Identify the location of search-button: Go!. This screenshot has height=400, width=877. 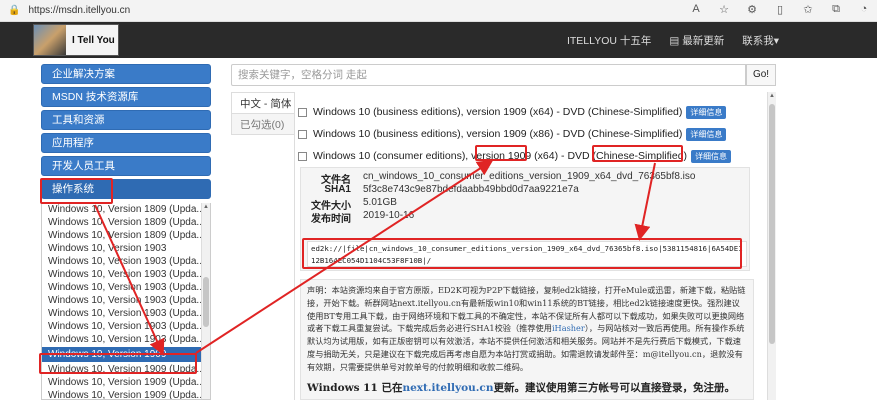
(761, 75).